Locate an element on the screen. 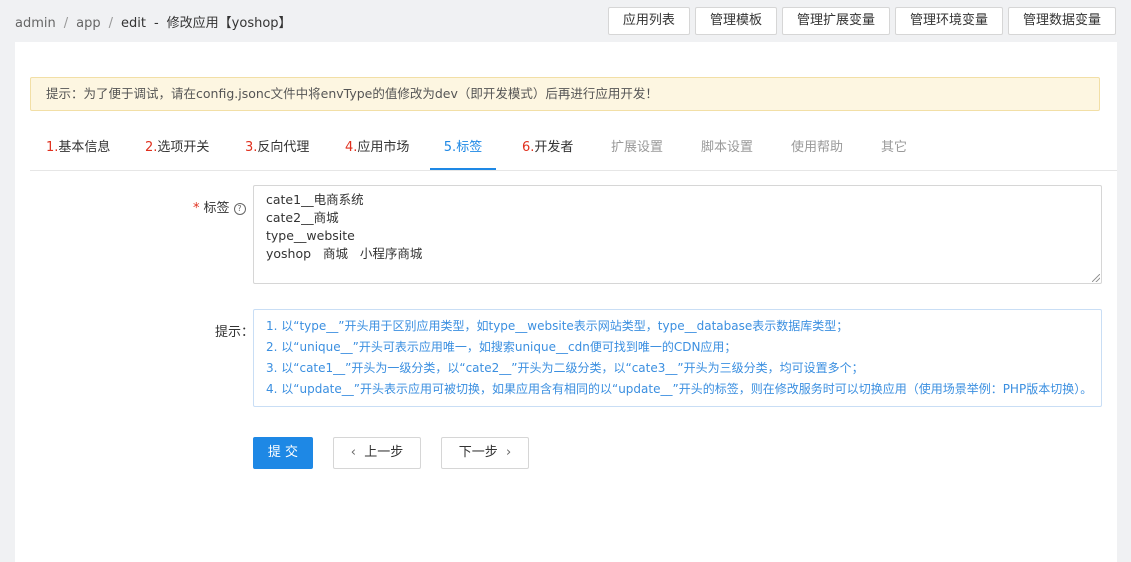  tab-label: 反向代理 is located at coordinates (283, 147).